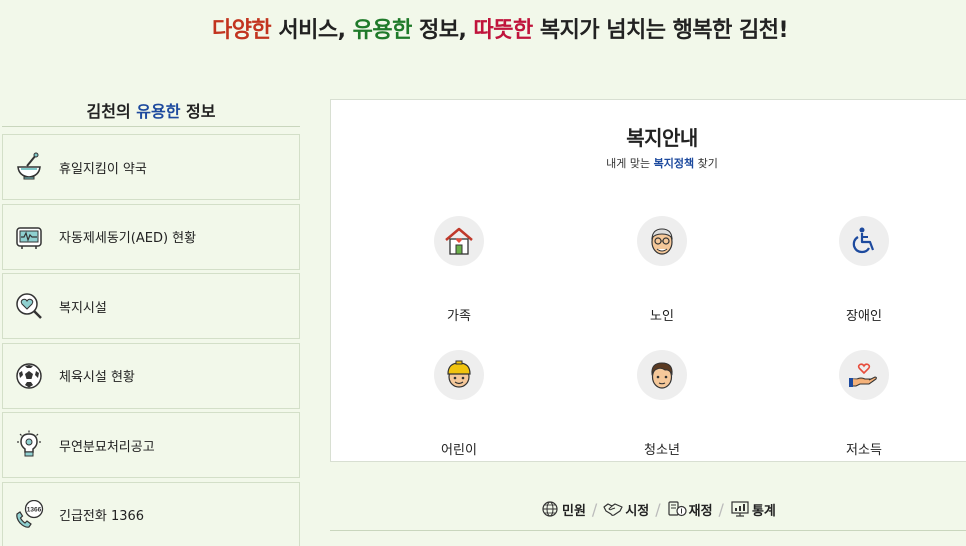 Image resolution: width=966 pixels, height=546 pixels. What do you see at coordinates (34, 509) in the screenshot?
I see `phone-badge-text: 1366` at bounding box center [34, 509].